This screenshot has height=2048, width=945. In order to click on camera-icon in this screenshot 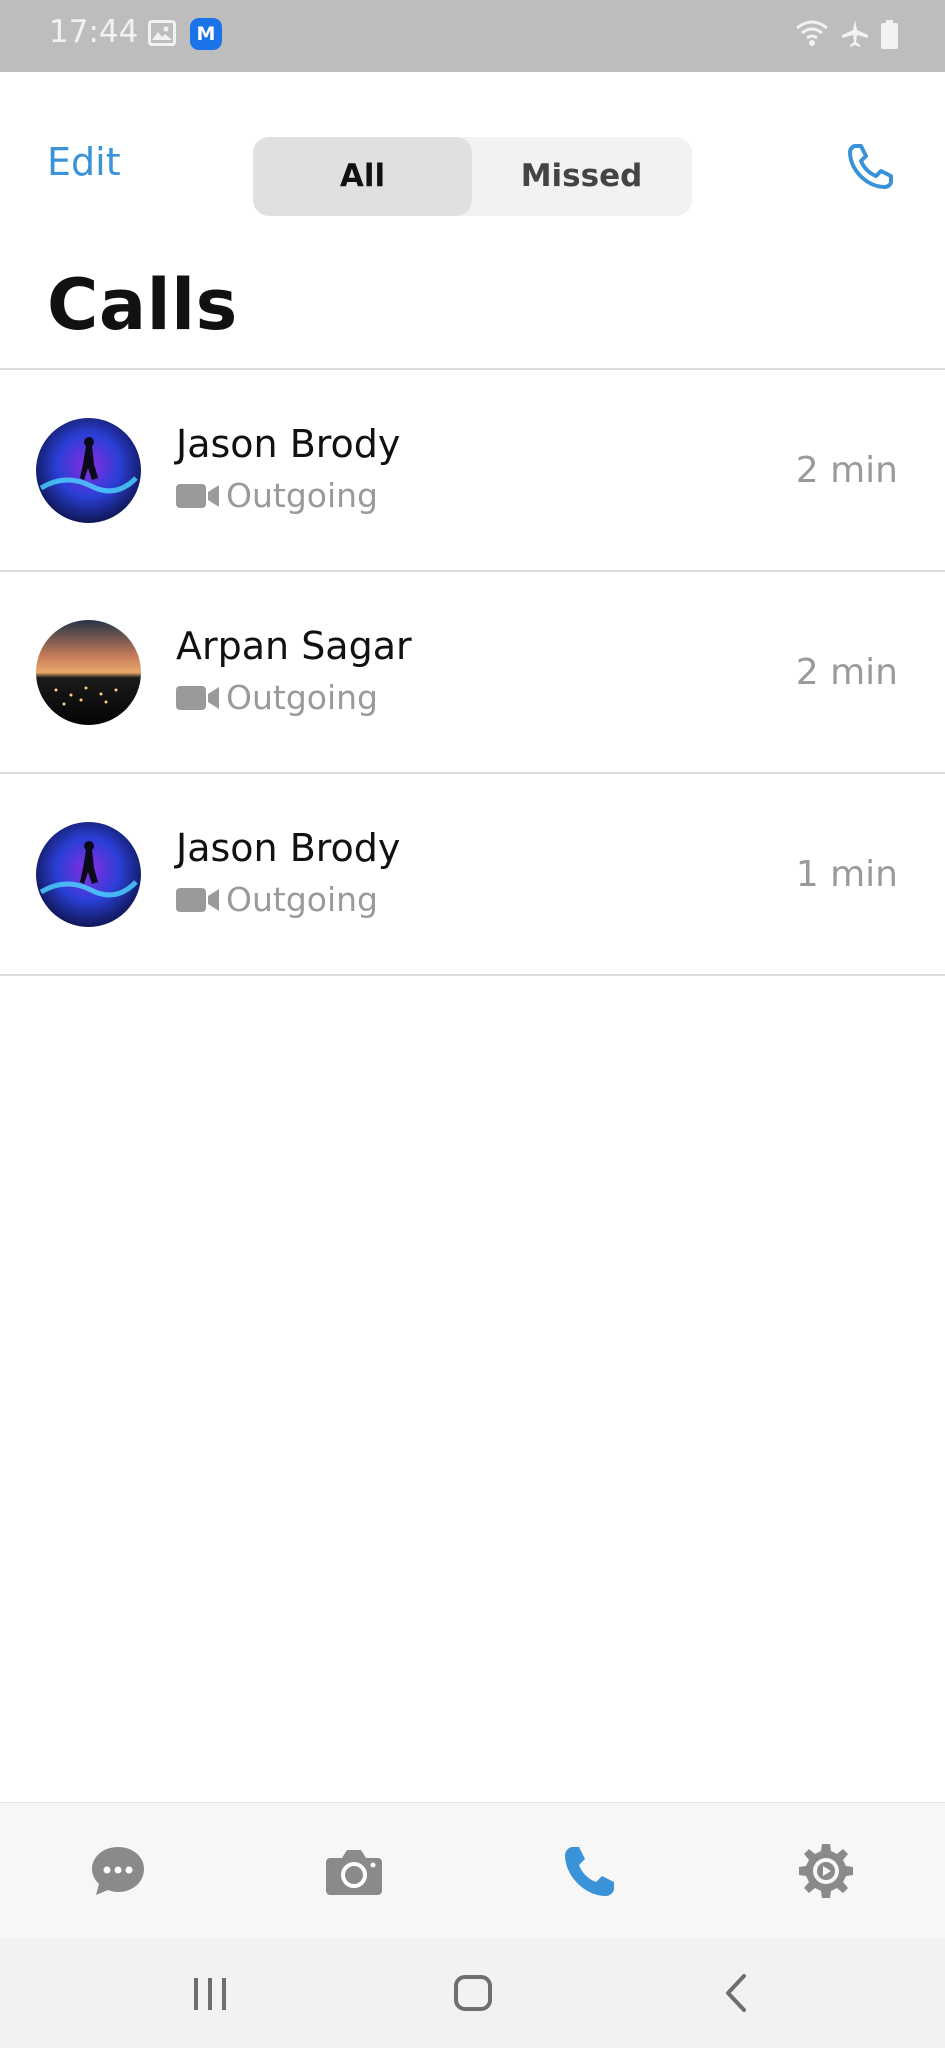, I will do `click(354, 1871)`.